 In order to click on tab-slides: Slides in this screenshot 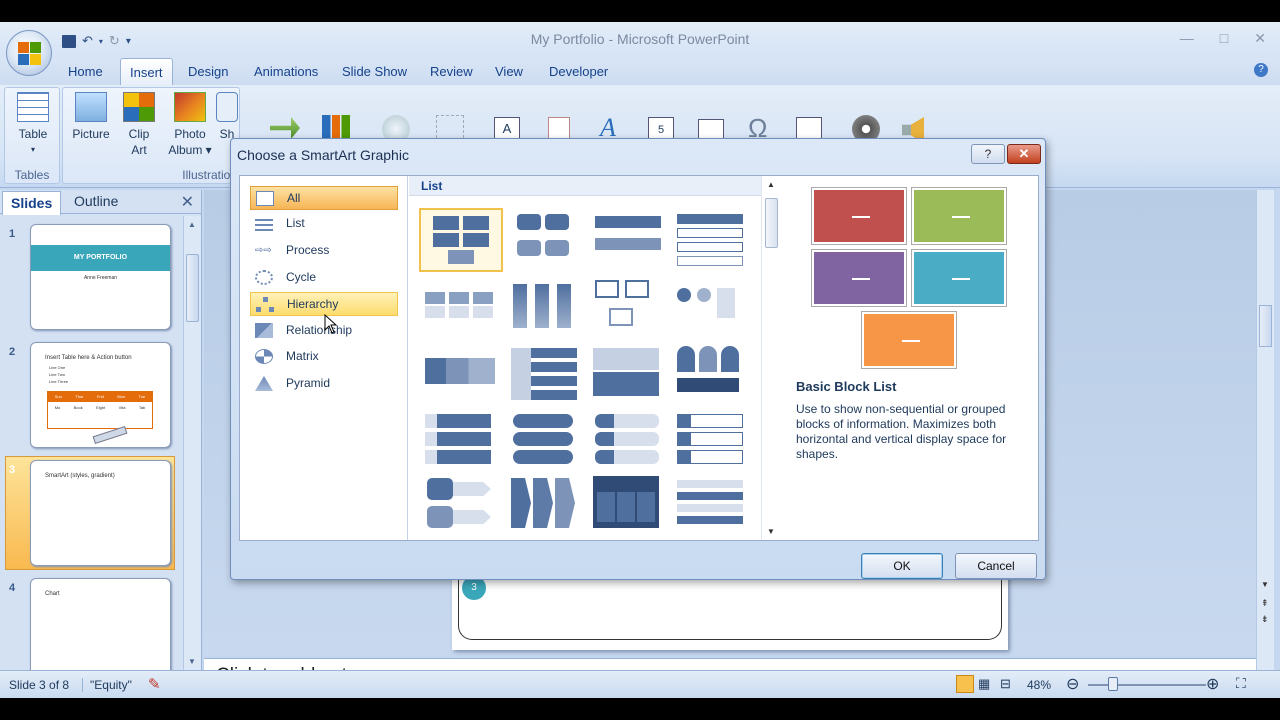, I will do `click(32, 203)`.